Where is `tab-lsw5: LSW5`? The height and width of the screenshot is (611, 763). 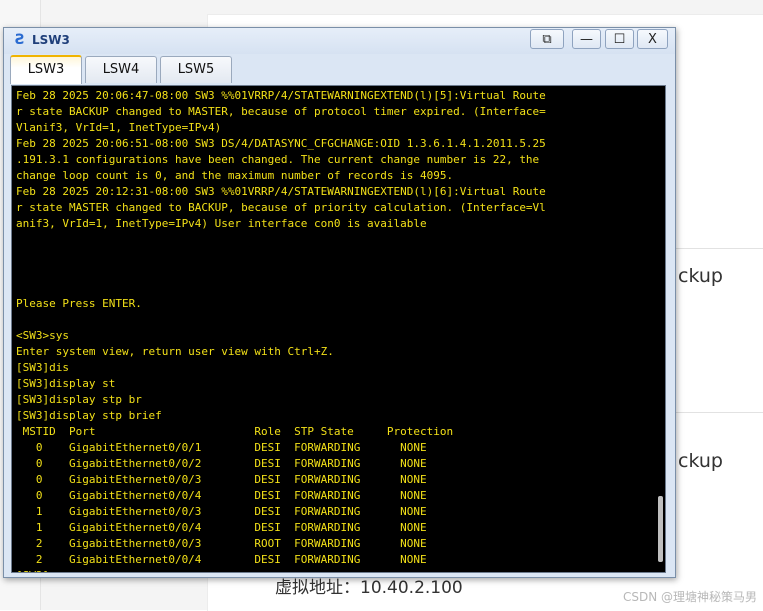 tab-lsw5: LSW5 is located at coordinates (196, 69).